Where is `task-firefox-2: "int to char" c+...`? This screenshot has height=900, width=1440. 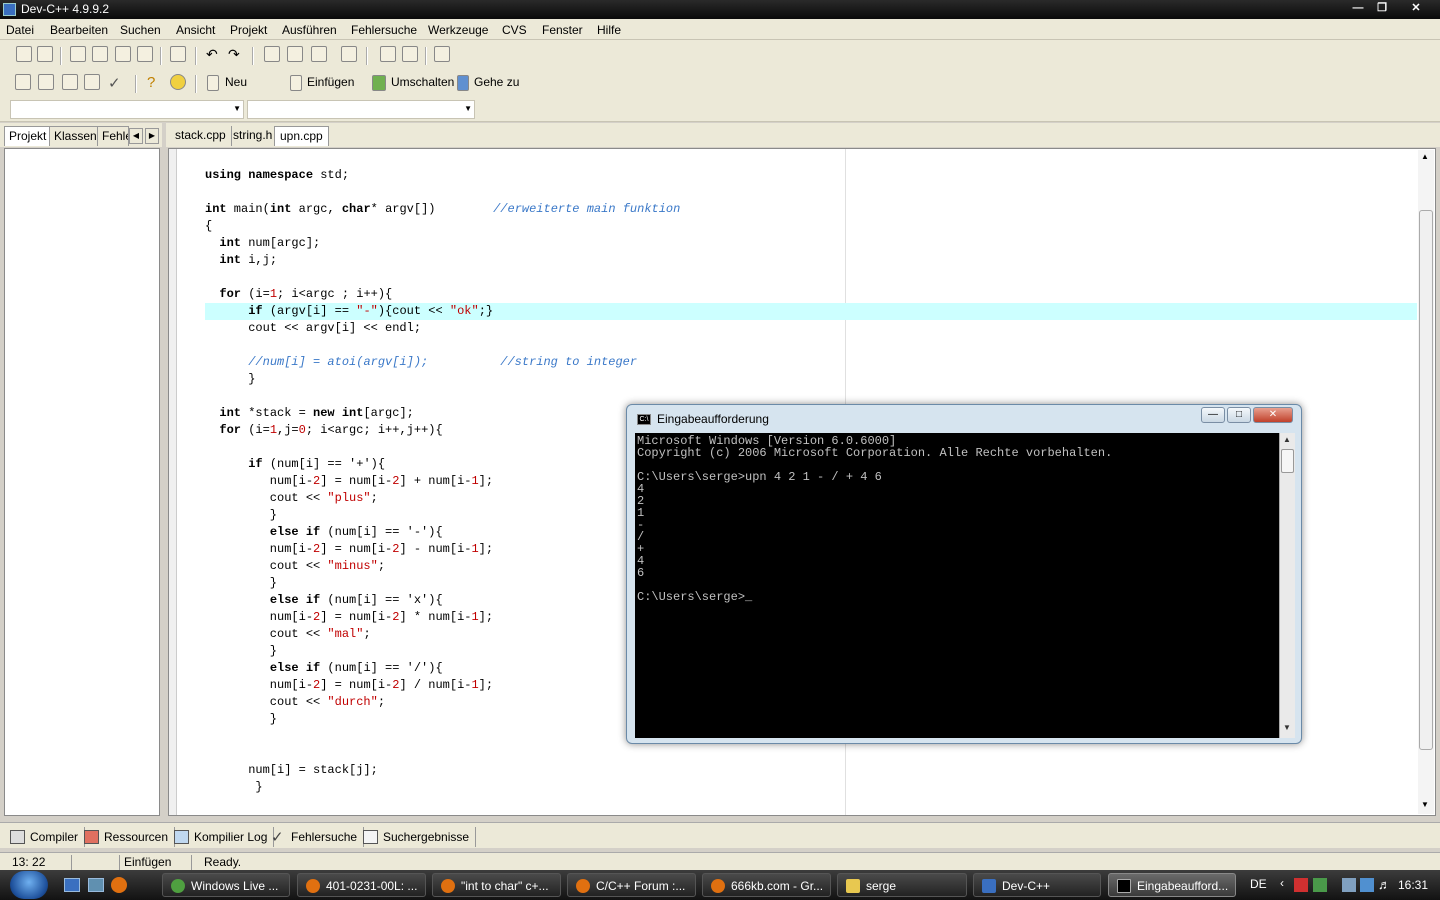 task-firefox-2: "int to char" c+... is located at coordinates (496, 885).